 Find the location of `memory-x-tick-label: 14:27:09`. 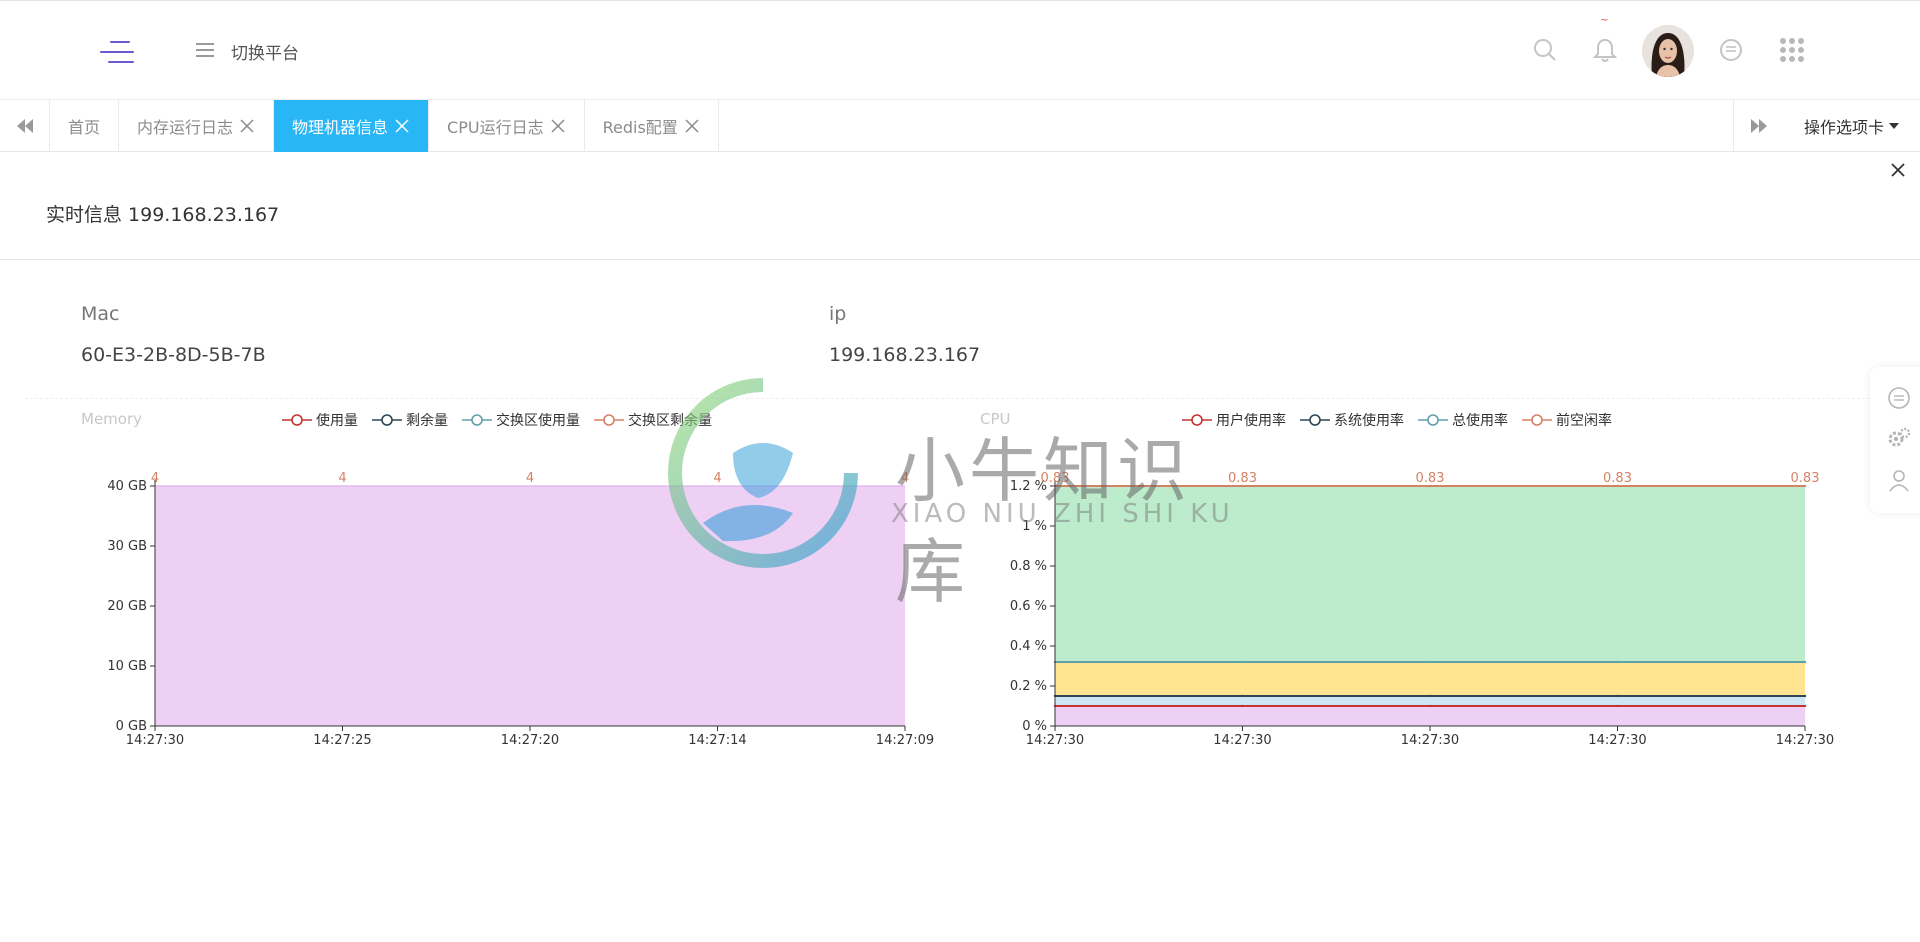

memory-x-tick-label: 14:27:09 is located at coordinates (905, 740).